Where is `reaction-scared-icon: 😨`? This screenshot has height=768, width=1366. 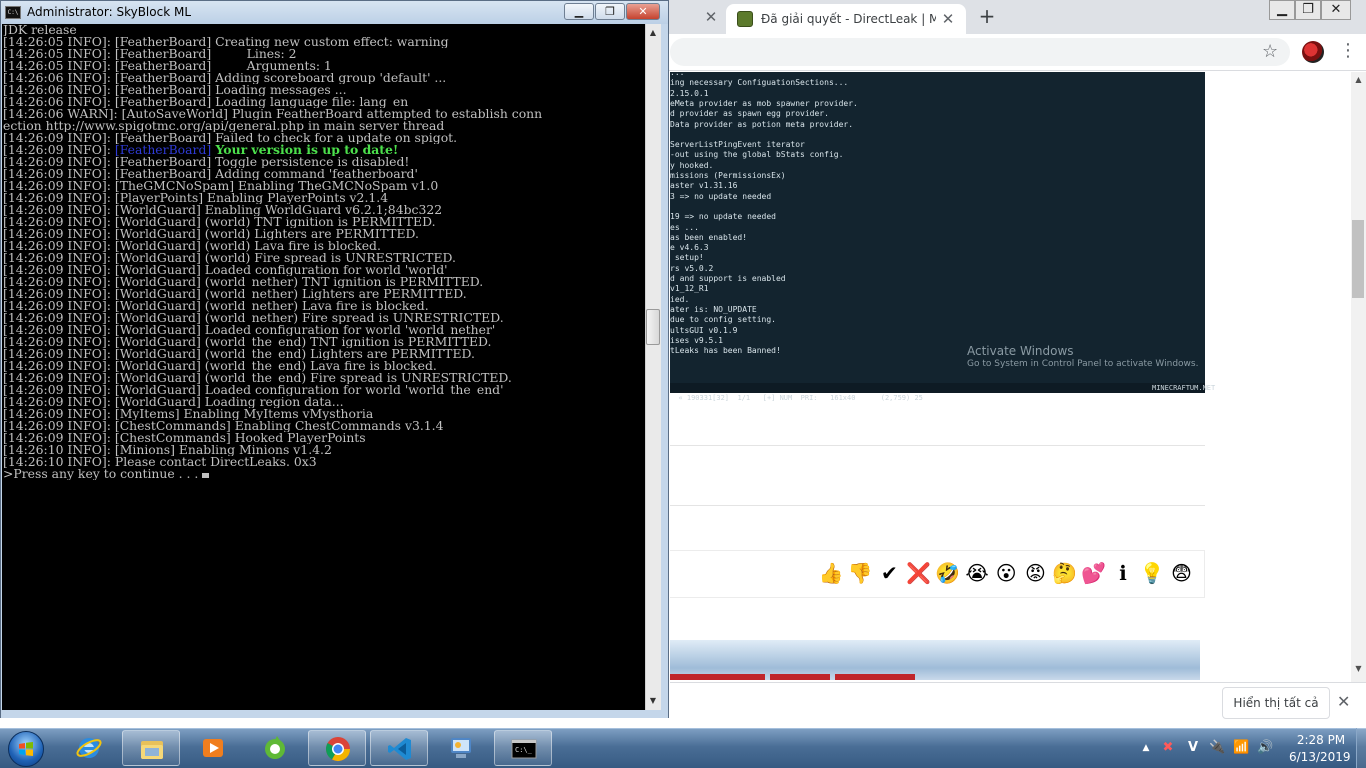 reaction-scared-icon: 😨 is located at coordinates (1181, 573).